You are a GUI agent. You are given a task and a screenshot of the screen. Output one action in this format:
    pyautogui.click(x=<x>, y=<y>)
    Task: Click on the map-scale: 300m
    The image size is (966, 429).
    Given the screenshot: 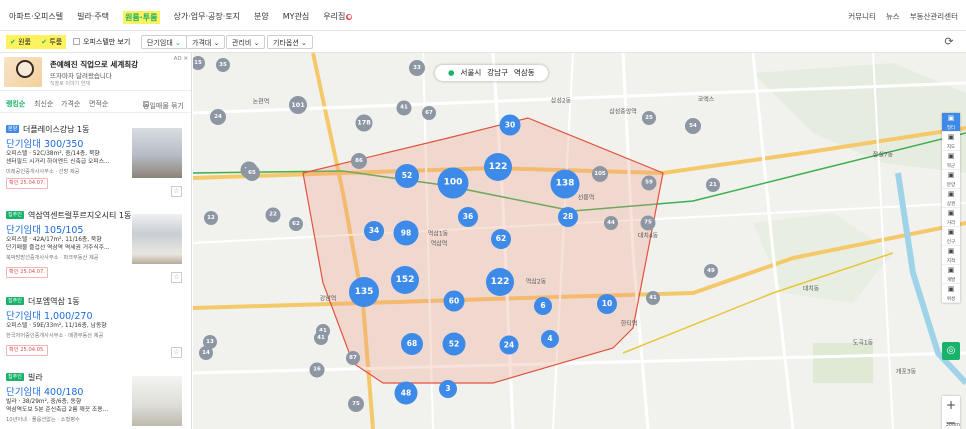 What is the action you would take?
    pyautogui.click(x=952, y=425)
    